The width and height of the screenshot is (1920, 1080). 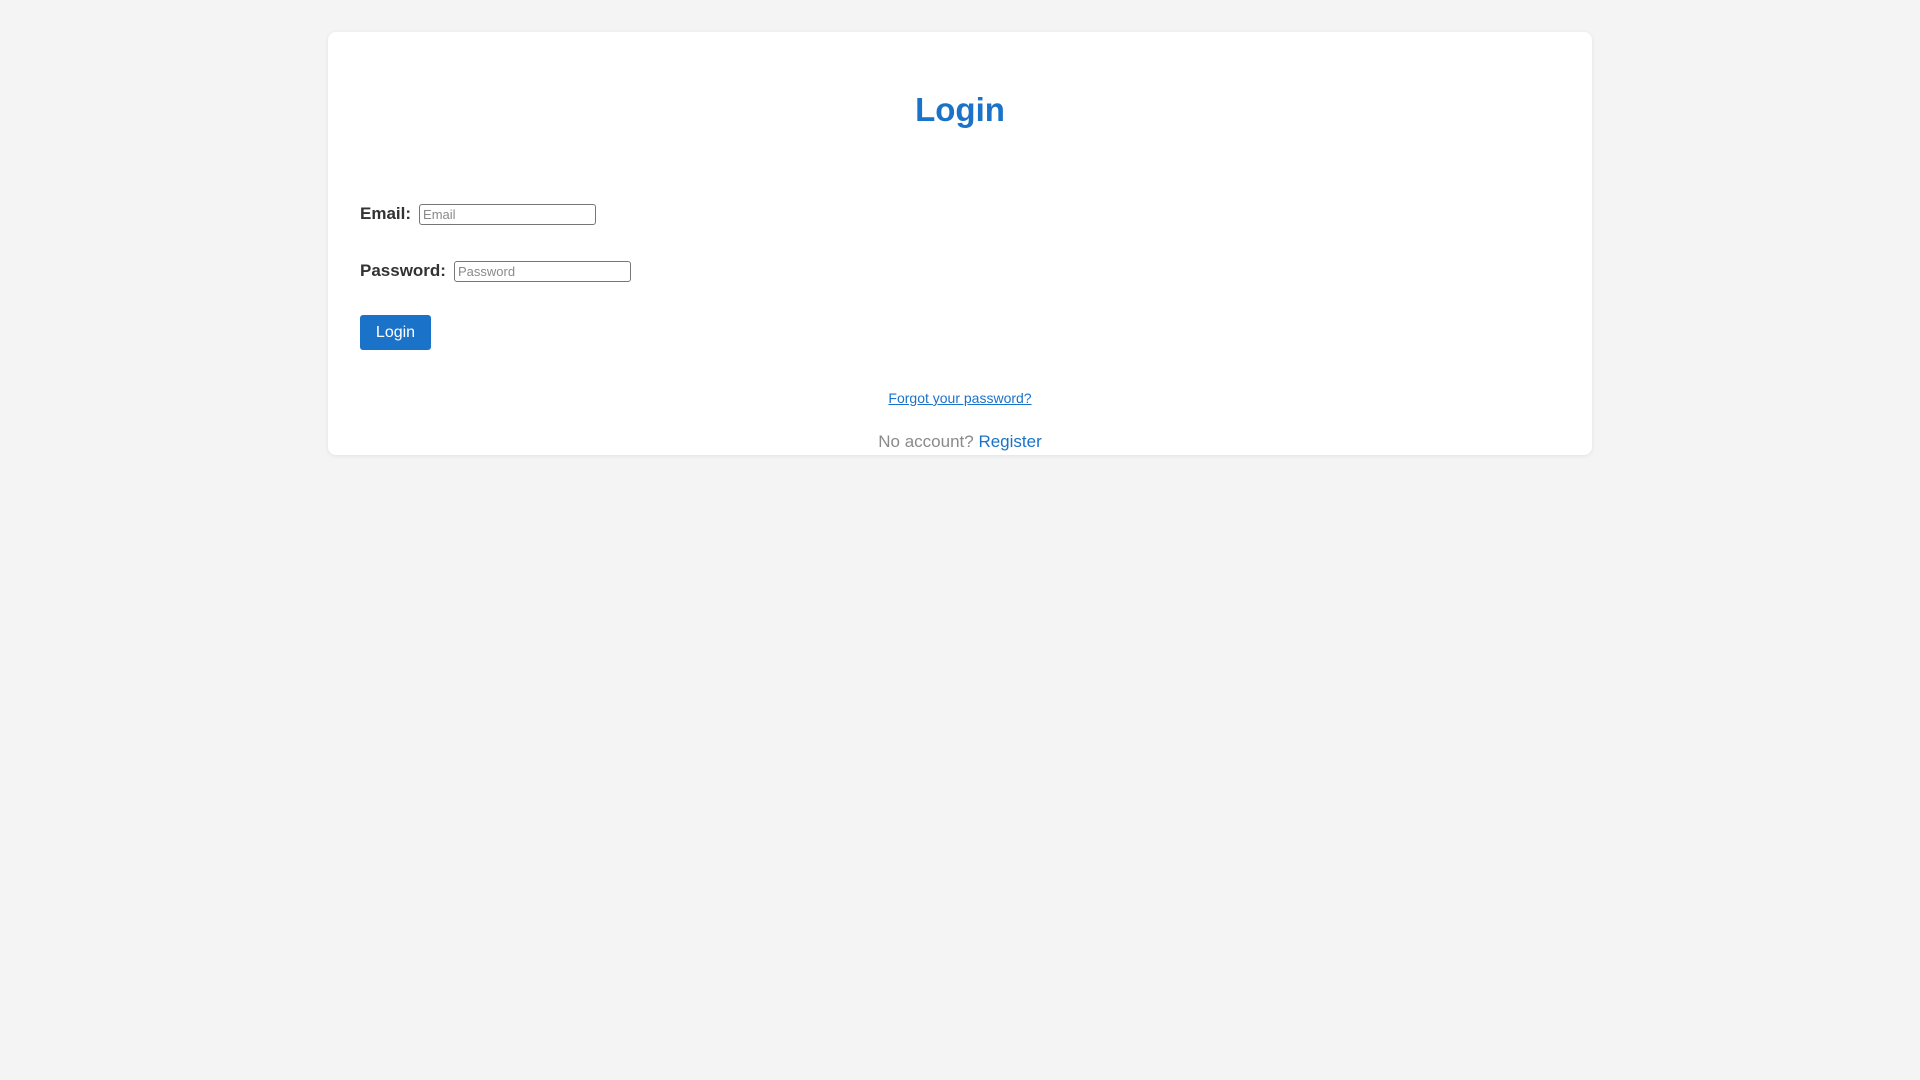 I want to click on page-title: Login, so click(x=960, y=109).